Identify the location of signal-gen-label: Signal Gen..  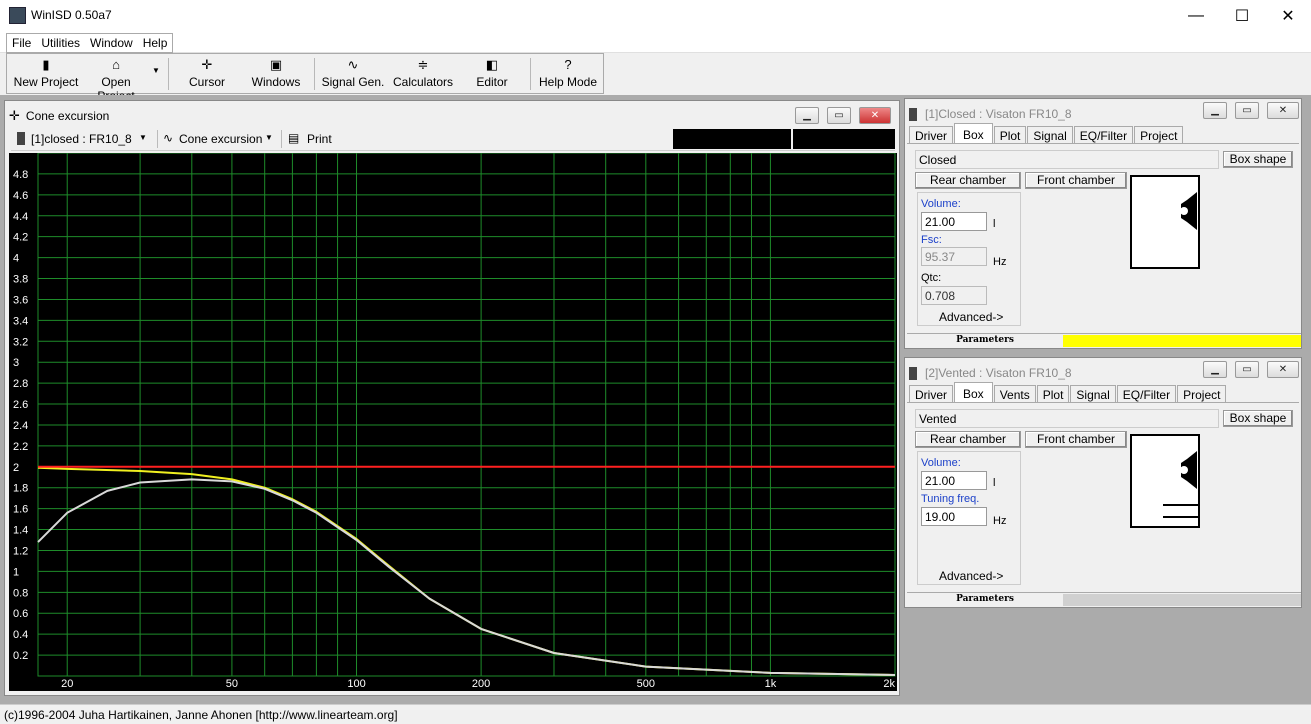
(353, 82).